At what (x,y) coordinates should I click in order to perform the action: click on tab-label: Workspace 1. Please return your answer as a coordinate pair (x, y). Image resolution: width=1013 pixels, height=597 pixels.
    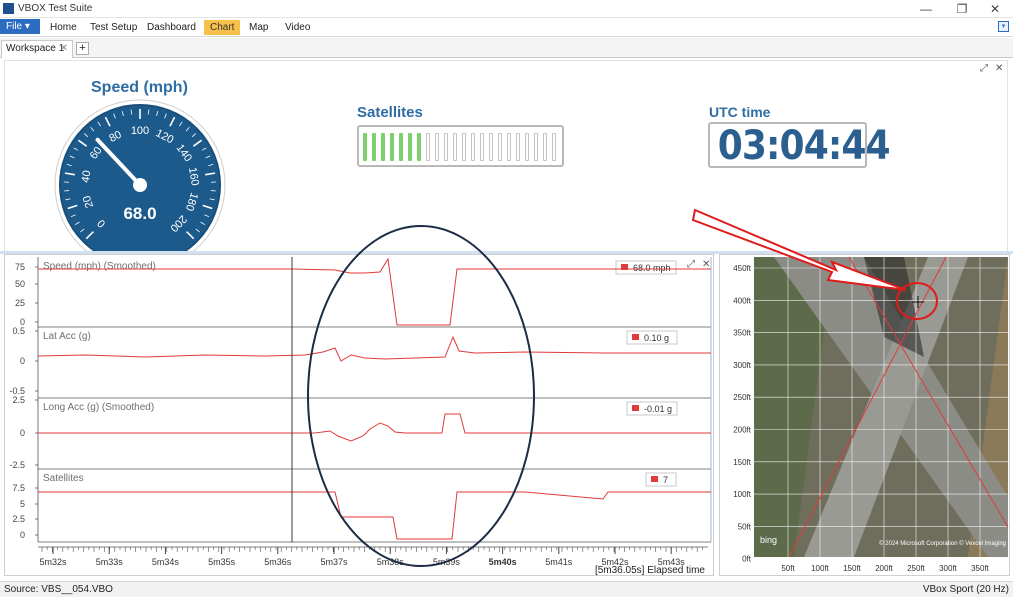
    Looking at the image, I should click on (35, 48).